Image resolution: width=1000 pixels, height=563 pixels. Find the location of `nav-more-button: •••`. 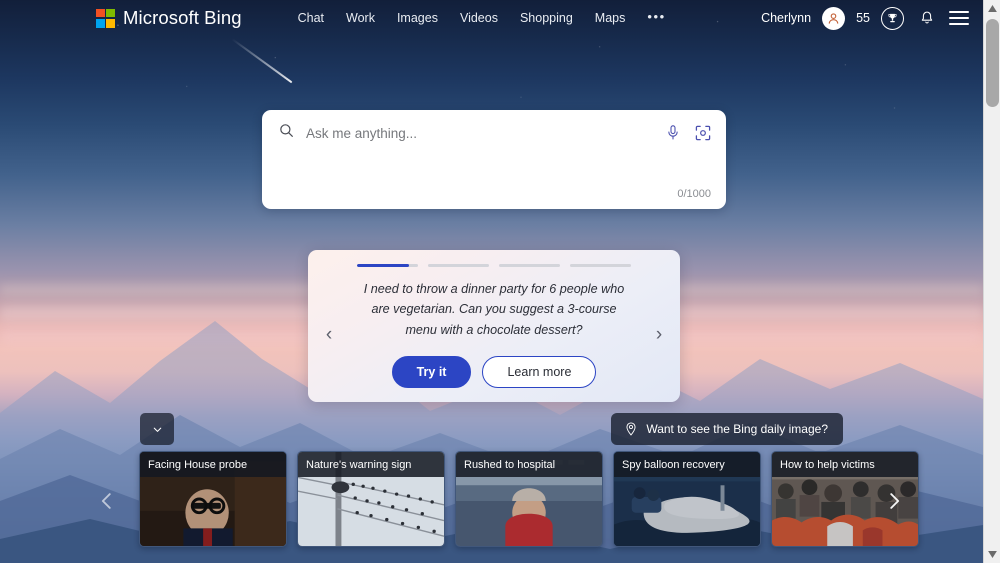

nav-more-button: ••• is located at coordinates (656, 18).